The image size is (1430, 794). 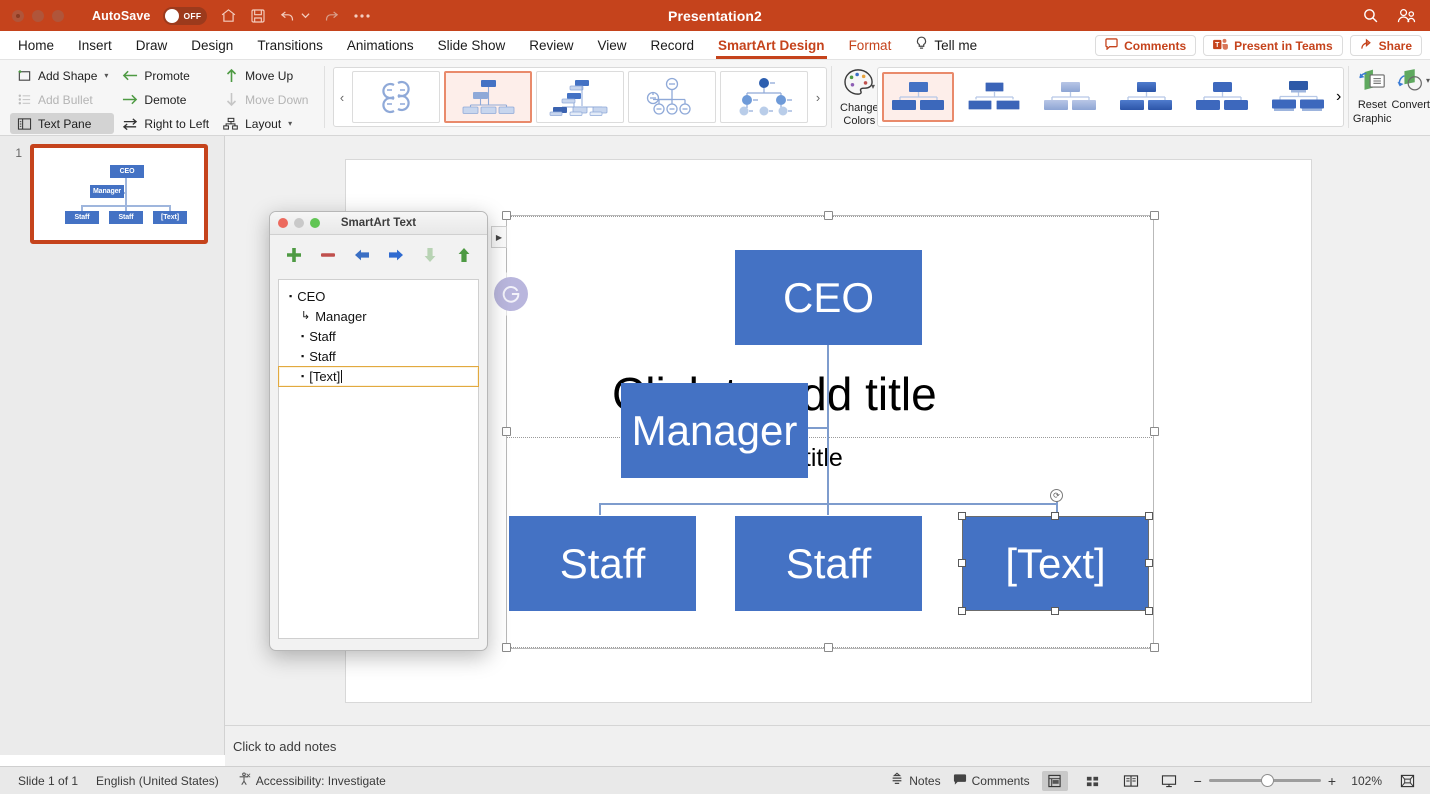 What do you see at coordinates (157, 781) in the screenshot?
I see `language-label: English (United States)` at bounding box center [157, 781].